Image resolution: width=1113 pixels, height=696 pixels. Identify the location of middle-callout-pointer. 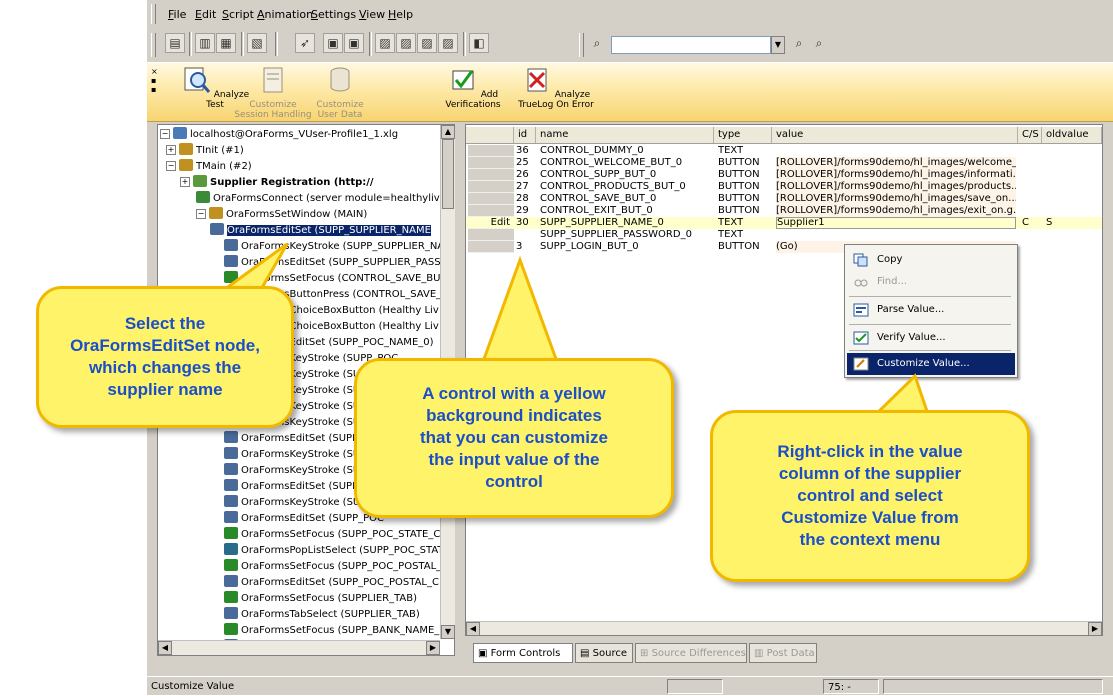
(520, 313).